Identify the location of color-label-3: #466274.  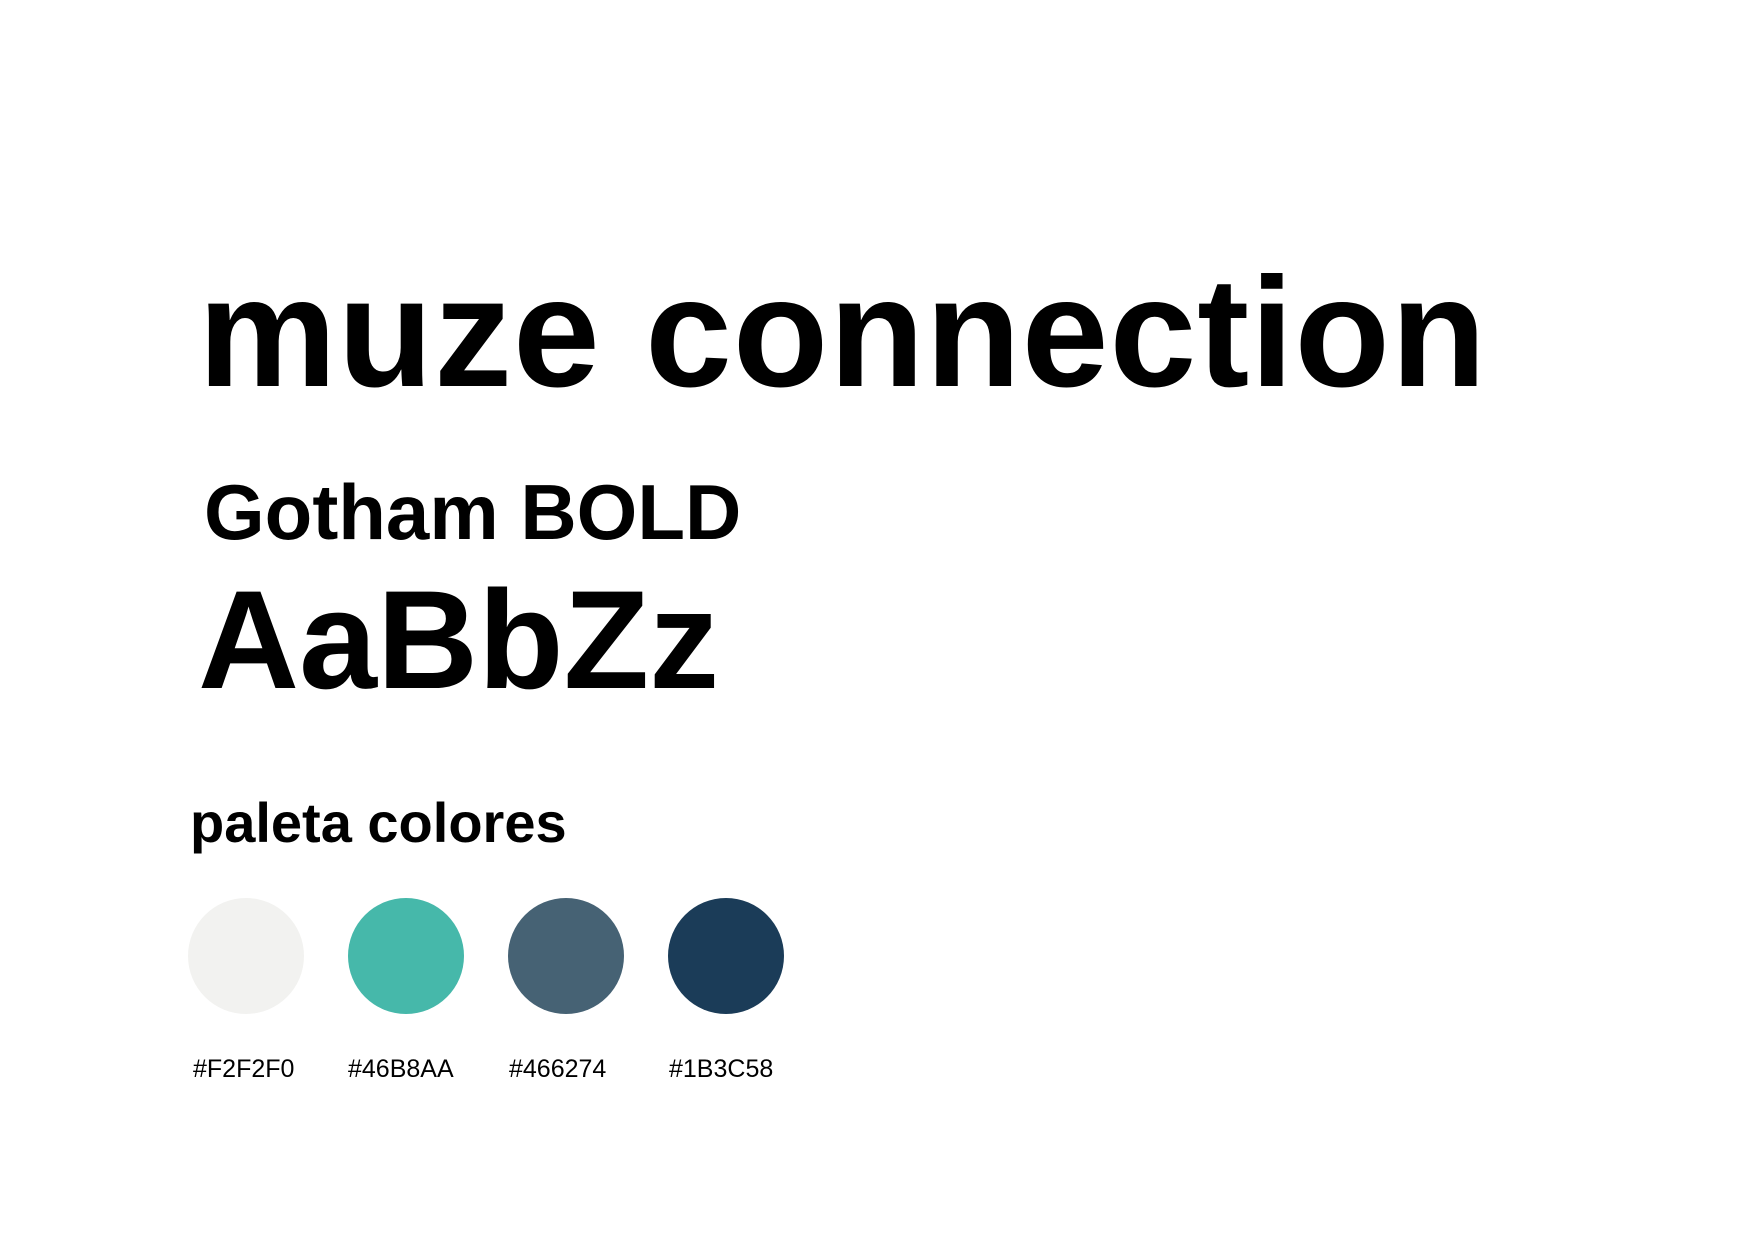
(558, 1069).